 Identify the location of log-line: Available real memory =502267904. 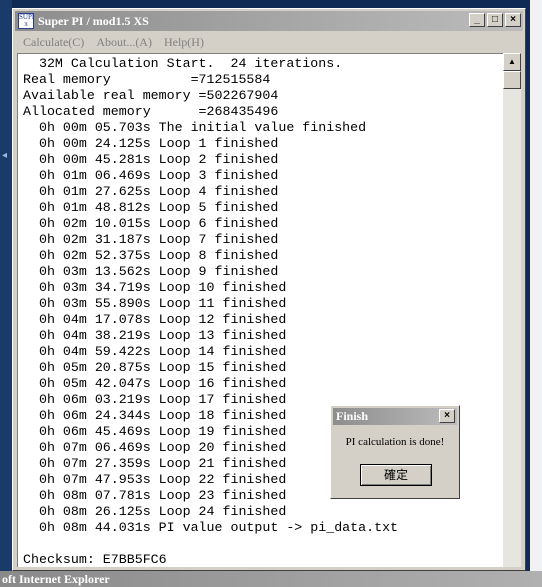
(151, 95).